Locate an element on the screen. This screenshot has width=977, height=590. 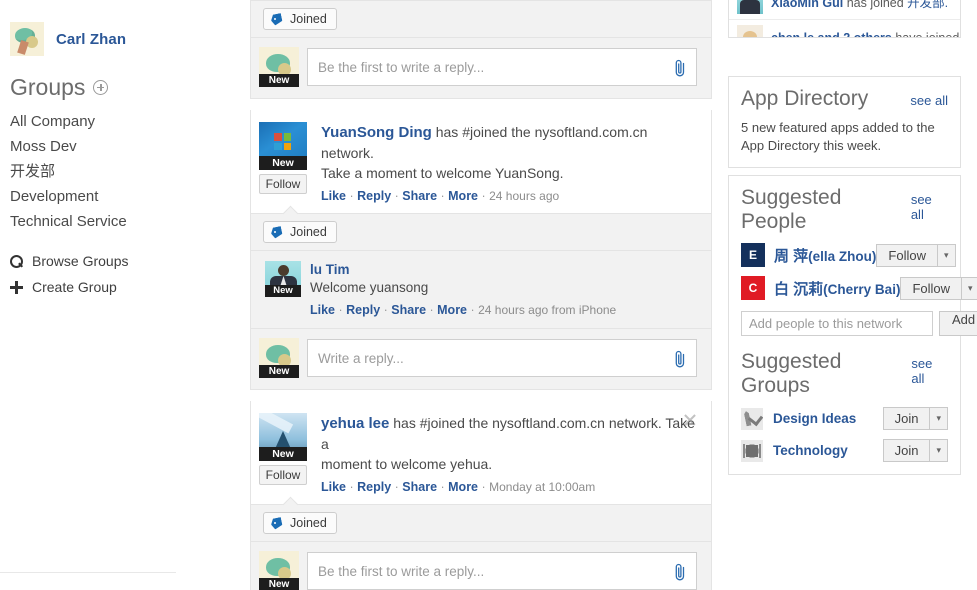
notification-name-1: XiaoMin Gui is located at coordinates (807, 5).